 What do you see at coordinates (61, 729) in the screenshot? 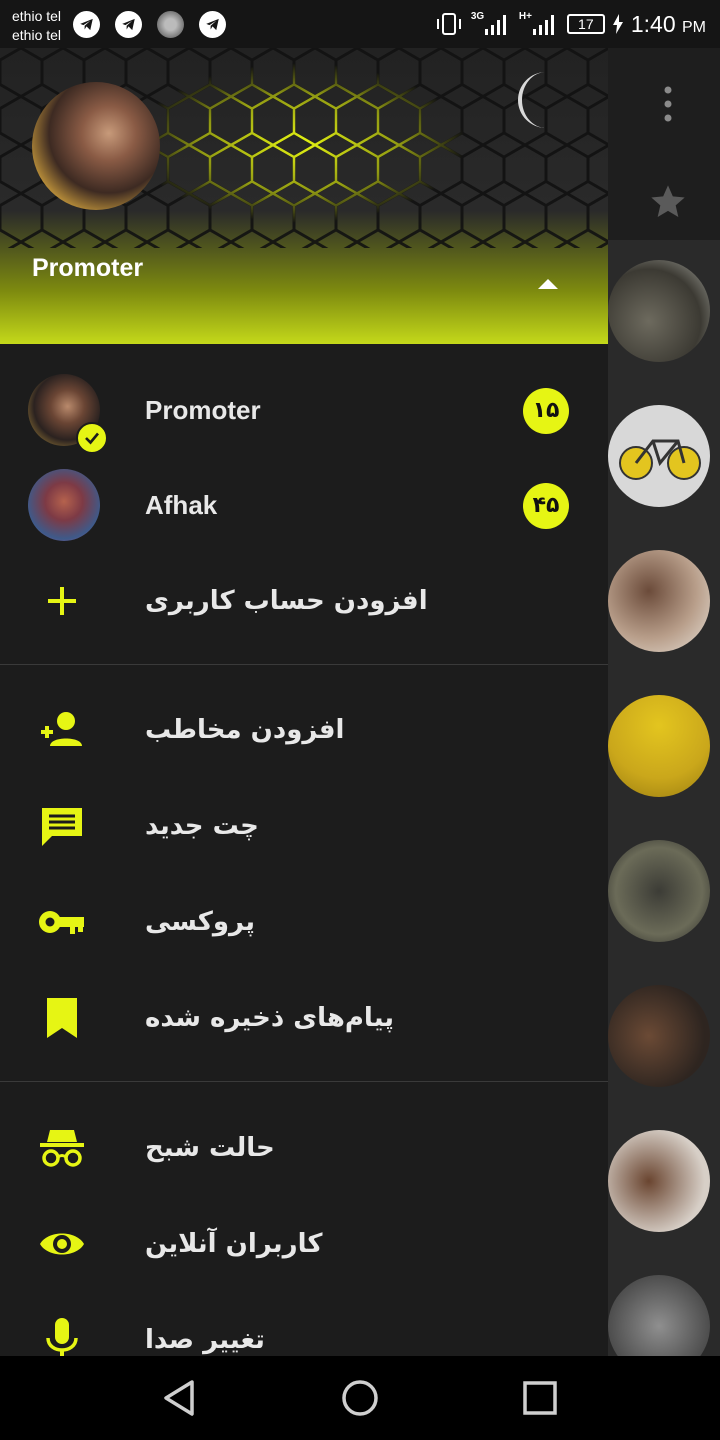
I see `add-person-icon` at bounding box center [61, 729].